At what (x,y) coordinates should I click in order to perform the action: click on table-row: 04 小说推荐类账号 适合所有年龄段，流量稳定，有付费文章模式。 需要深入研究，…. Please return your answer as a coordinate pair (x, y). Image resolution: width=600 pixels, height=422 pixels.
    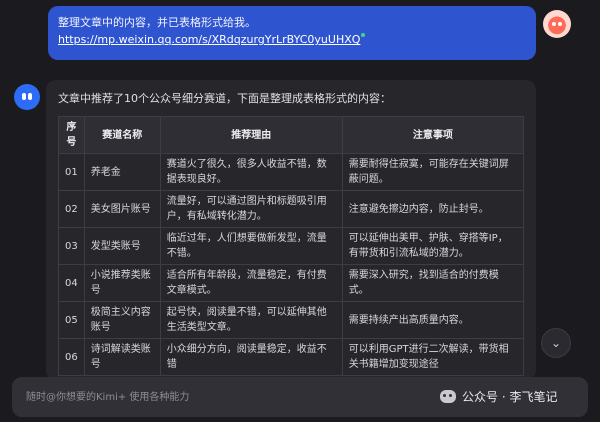
    Looking at the image, I should click on (291, 283).